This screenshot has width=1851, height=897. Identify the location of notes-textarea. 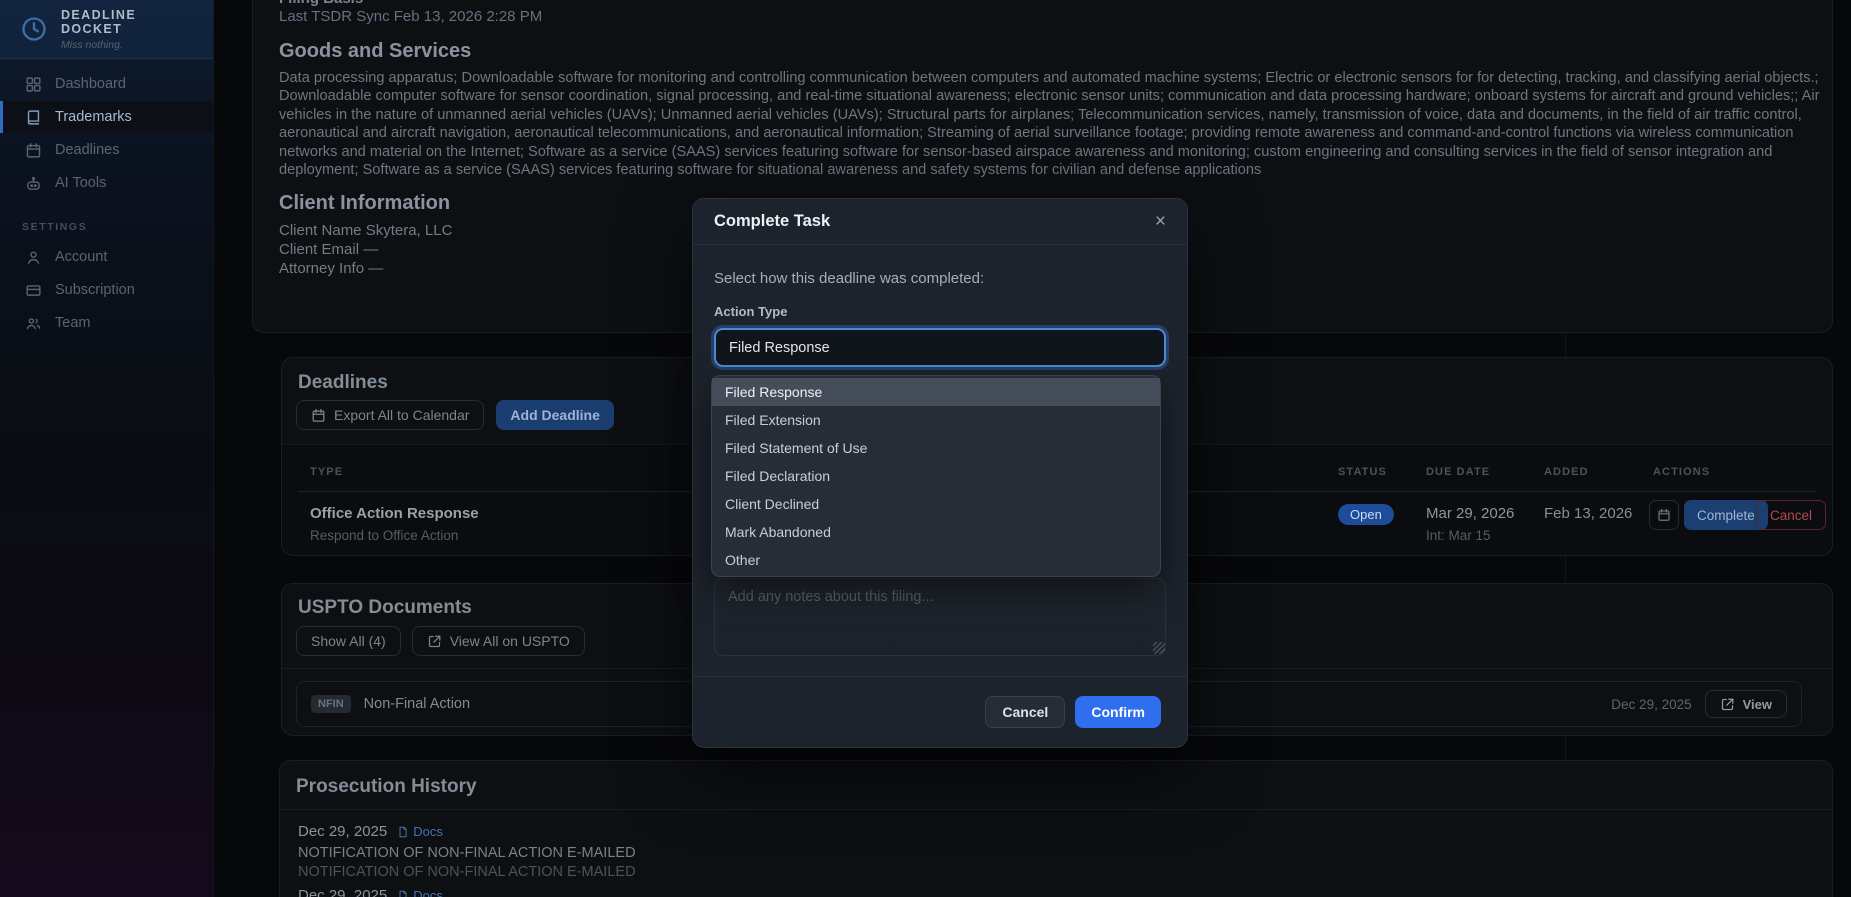
(940, 617).